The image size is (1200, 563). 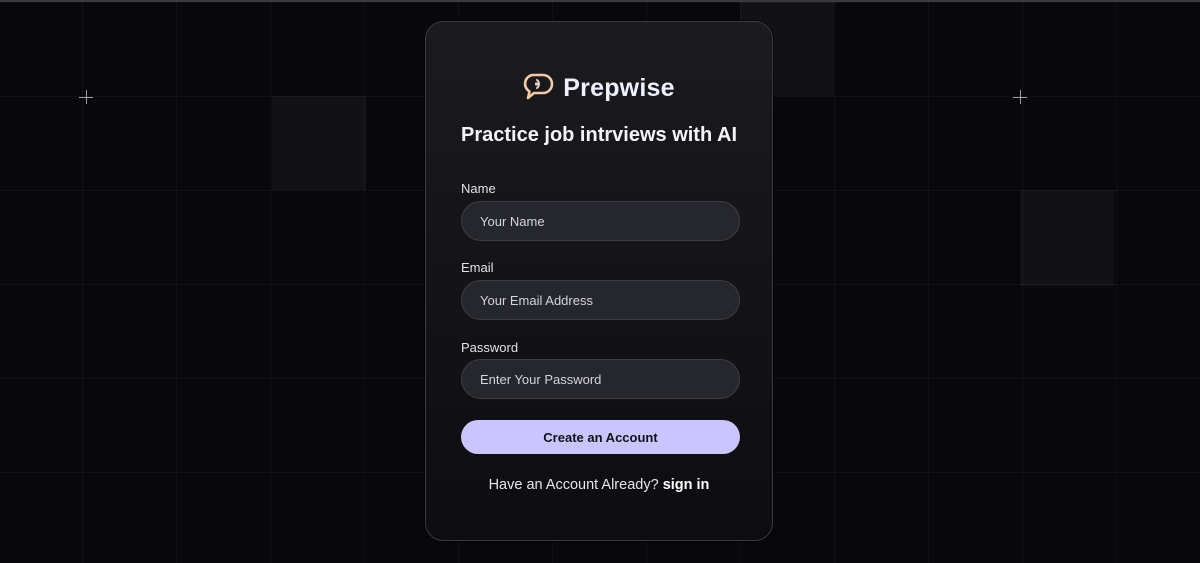 I want to click on signin-link: sign in, so click(x=686, y=485).